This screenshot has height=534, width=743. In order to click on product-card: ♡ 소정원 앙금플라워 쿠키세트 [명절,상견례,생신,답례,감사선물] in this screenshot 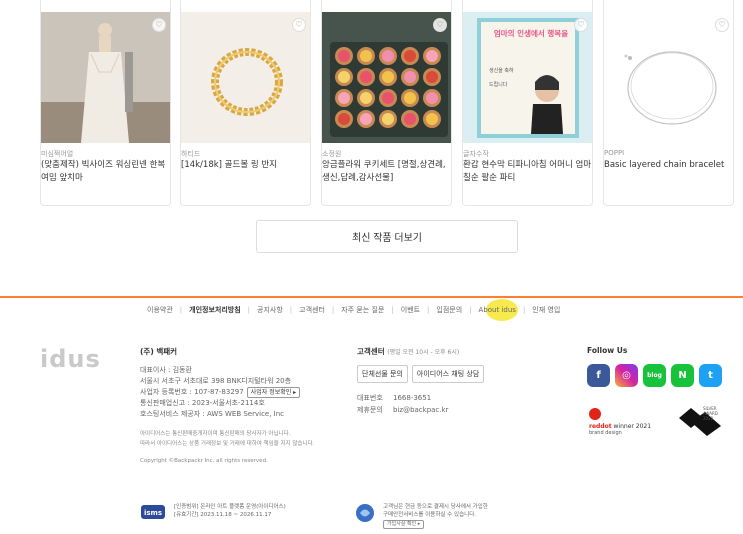, I will do `click(386, 103)`.